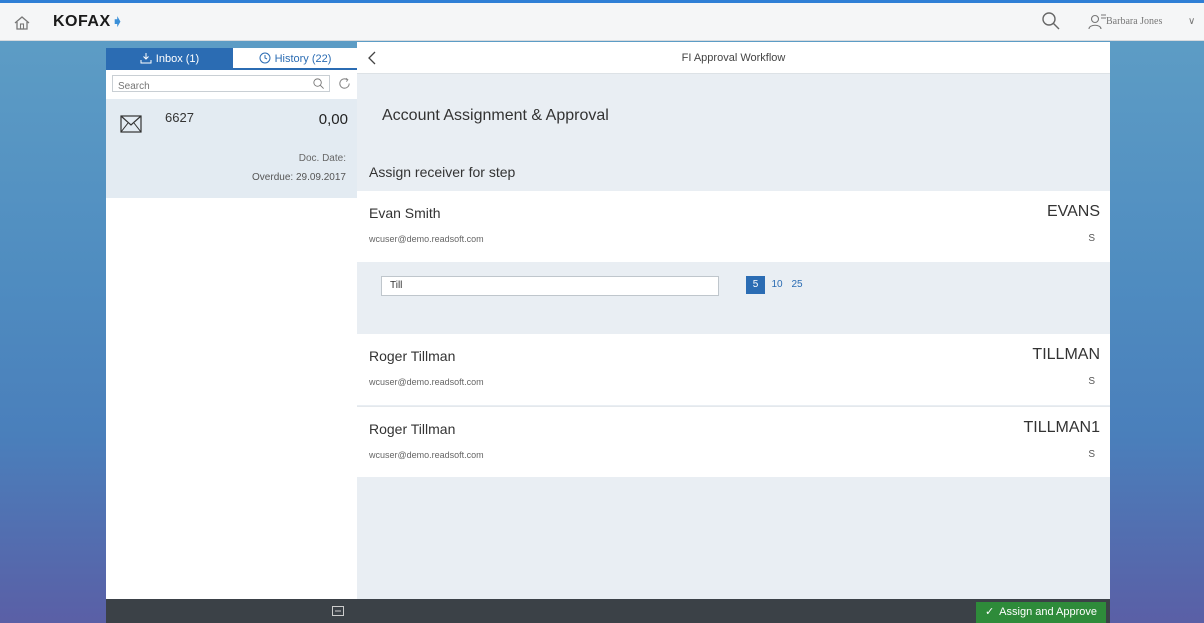  Describe the element at coordinates (303, 59) in the screenshot. I see `tab-history-label: History (22)` at that location.